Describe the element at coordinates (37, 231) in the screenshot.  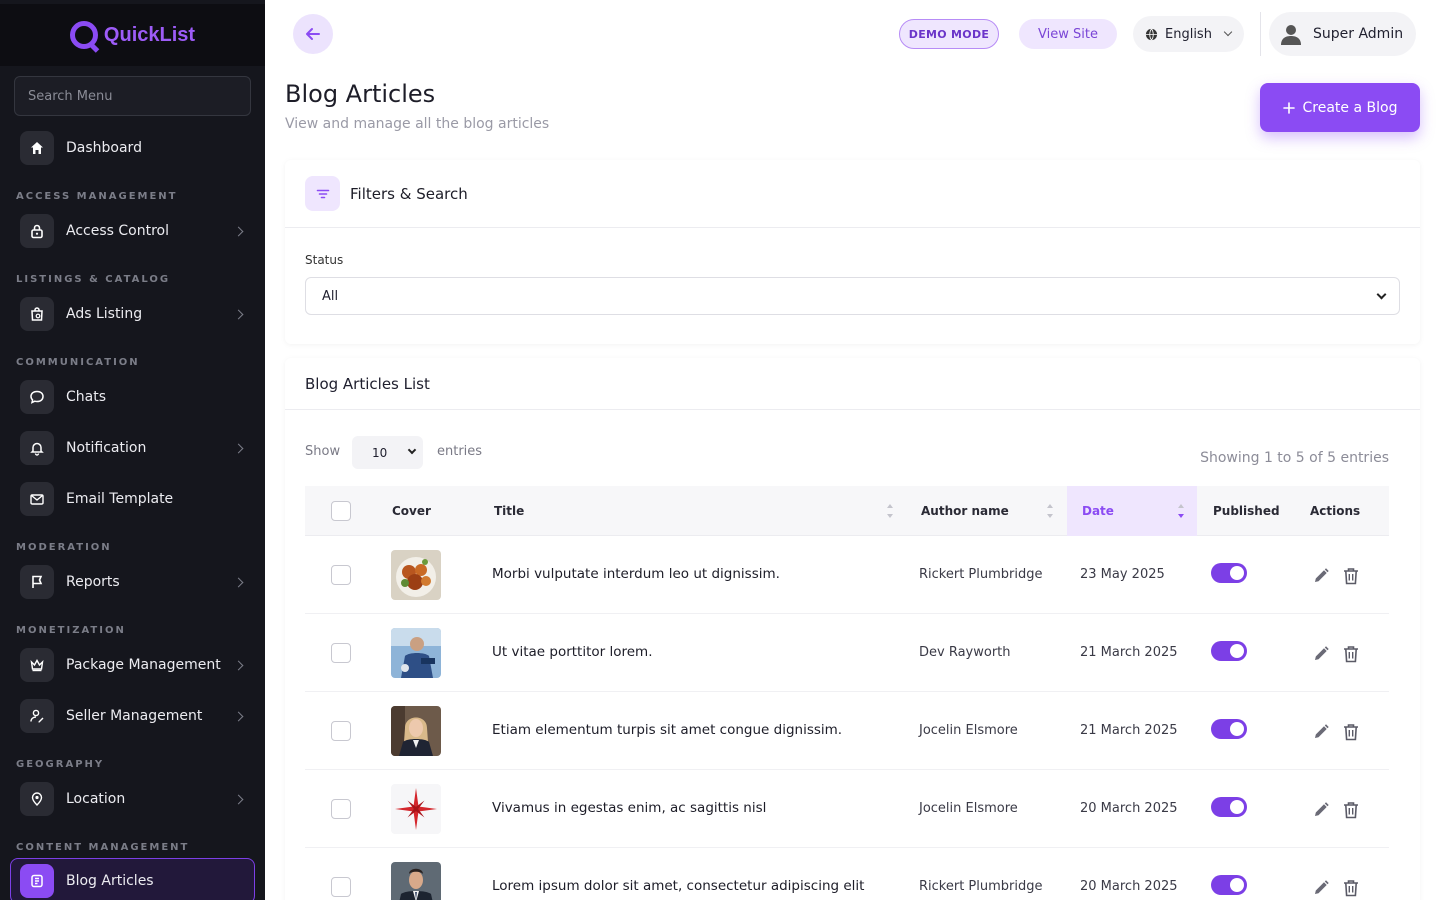
I see `lock-icon` at that location.